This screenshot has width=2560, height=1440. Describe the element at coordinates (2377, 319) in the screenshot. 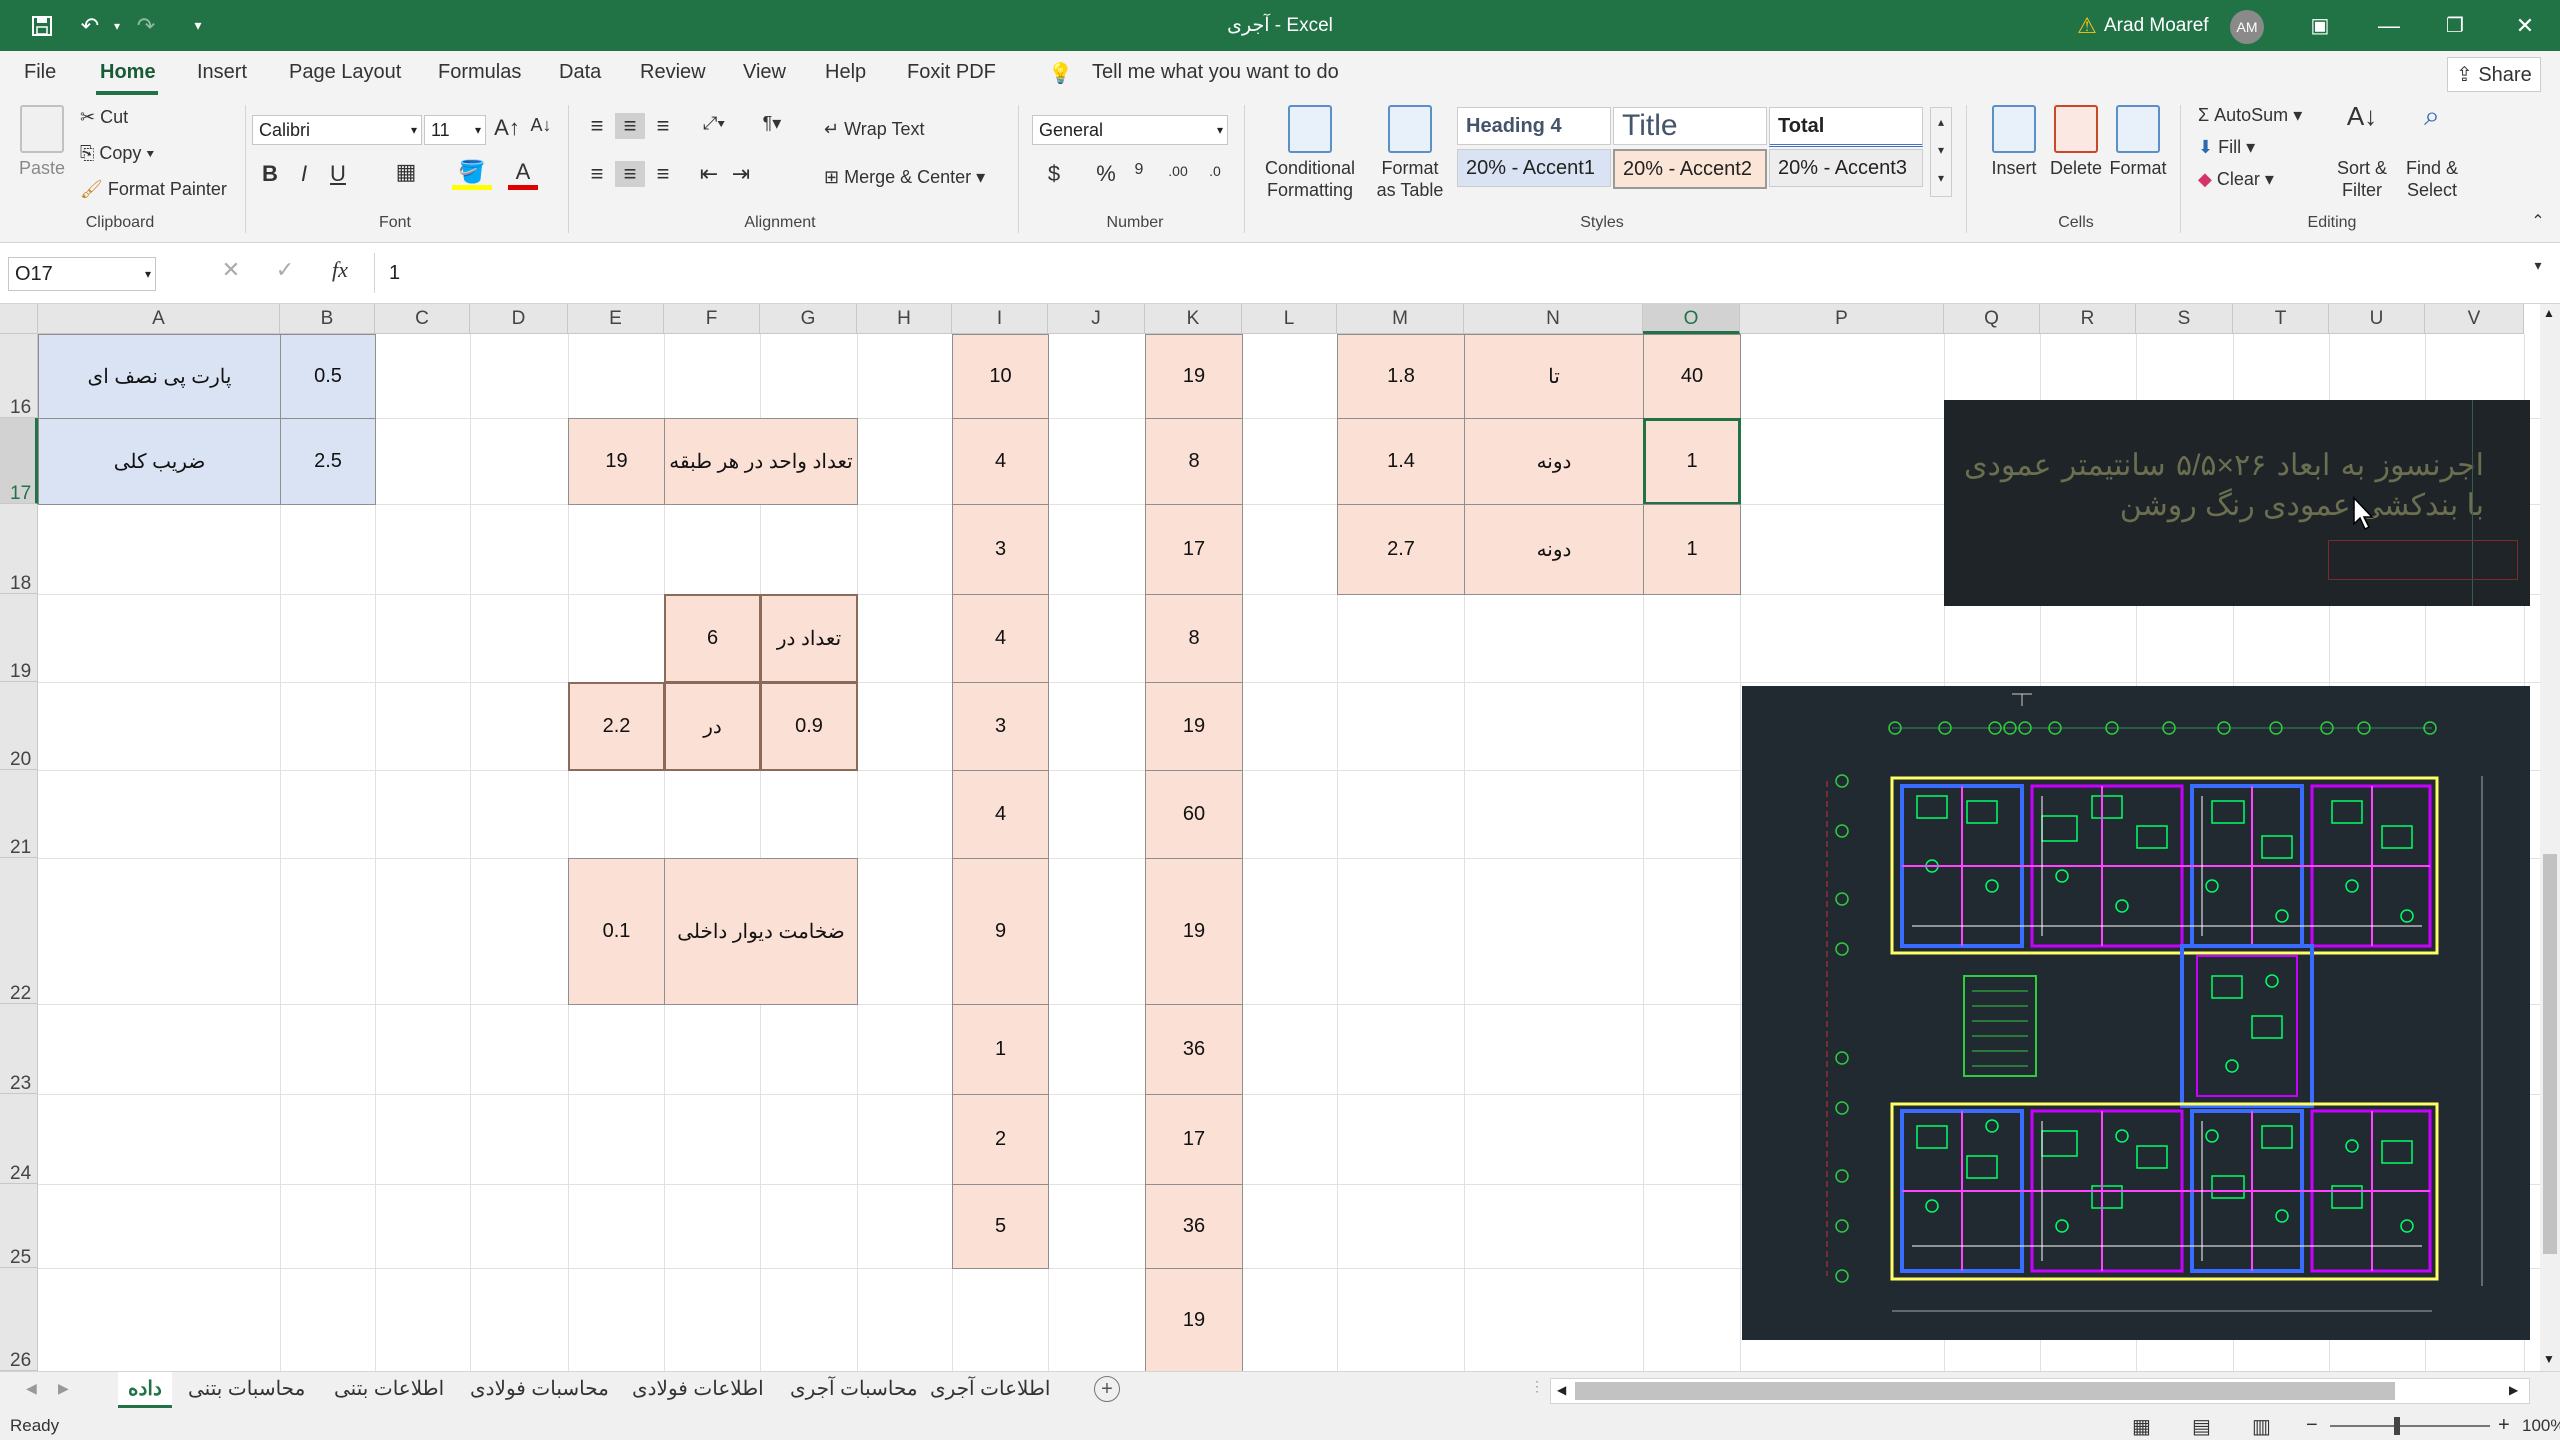

I see `column-header-u: U` at that location.